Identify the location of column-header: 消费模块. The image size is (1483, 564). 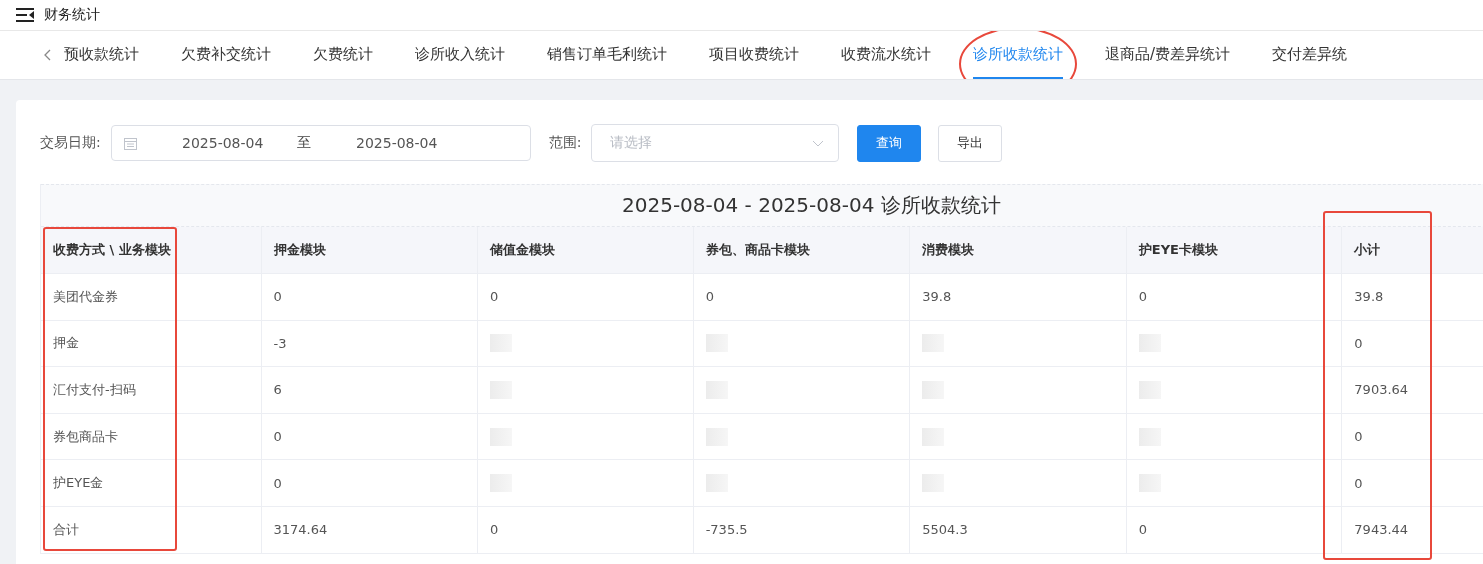
(1018, 250).